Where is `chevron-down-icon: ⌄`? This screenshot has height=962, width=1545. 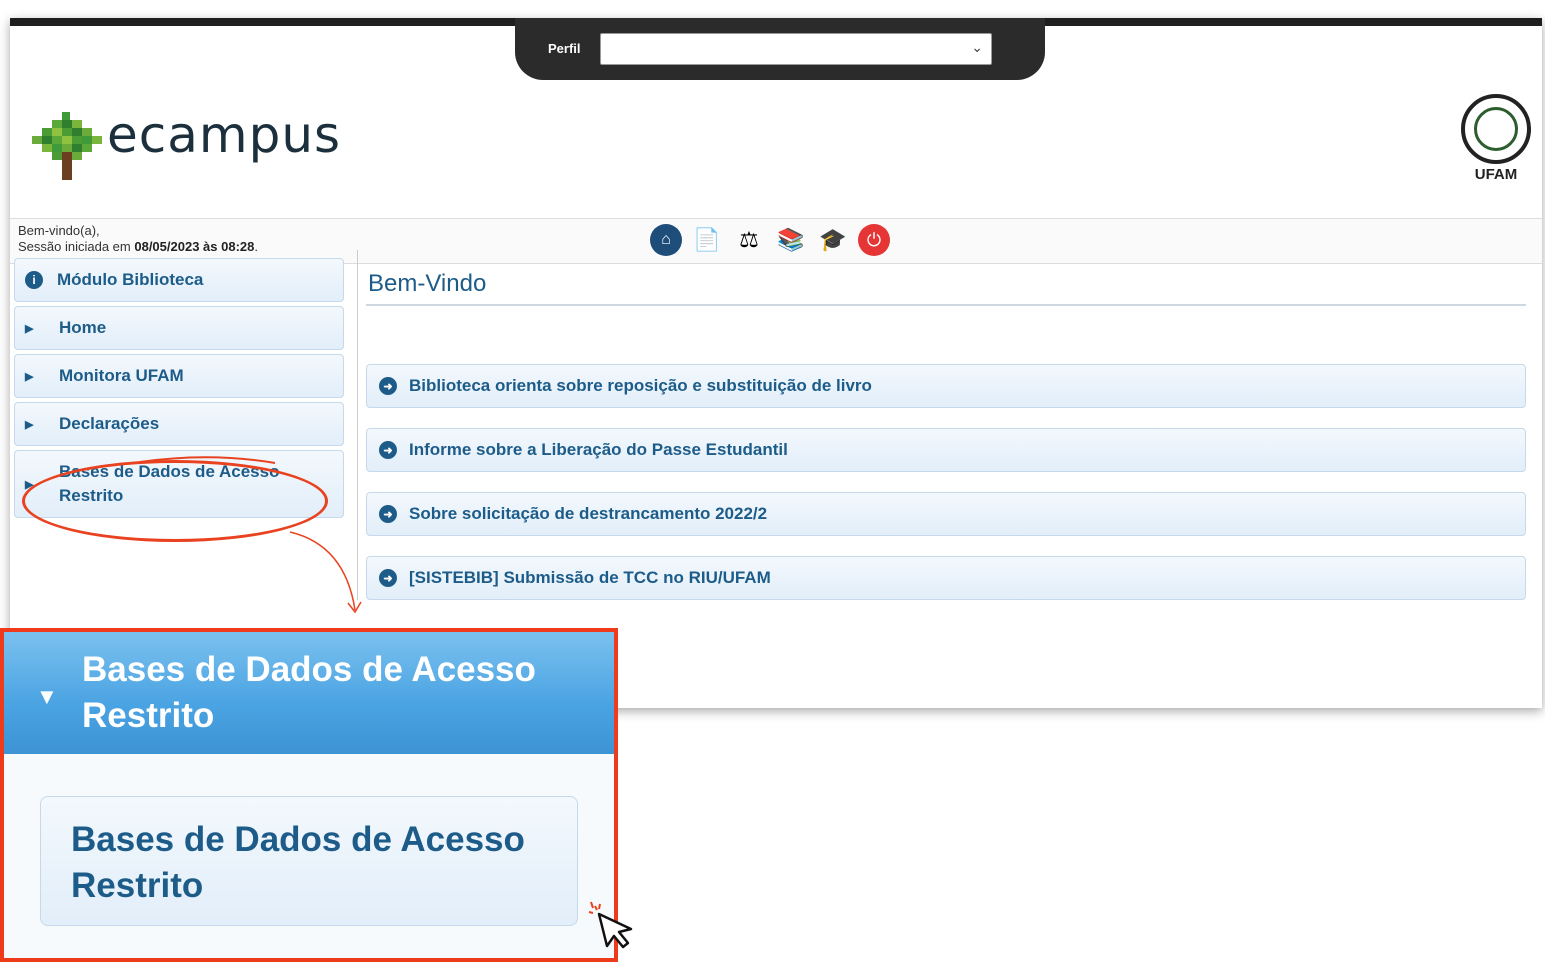 chevron-down-icon: ⌄ is located at coordinates (977, 47).